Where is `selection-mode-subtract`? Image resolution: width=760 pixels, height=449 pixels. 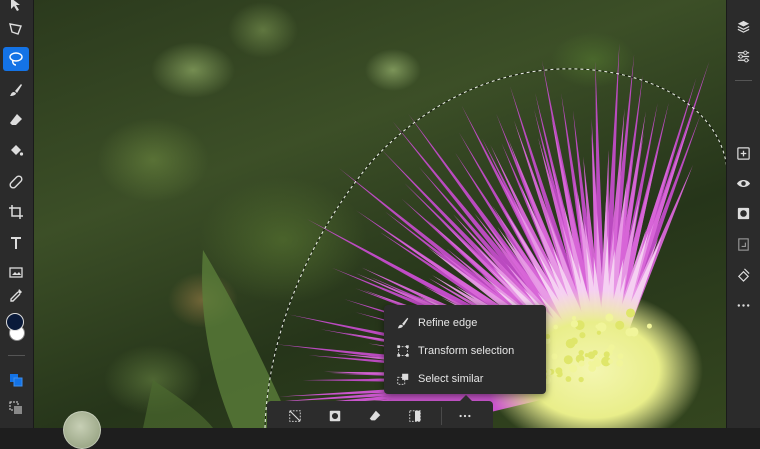
selection-mode-subtract is located at coordinates (16, 408).